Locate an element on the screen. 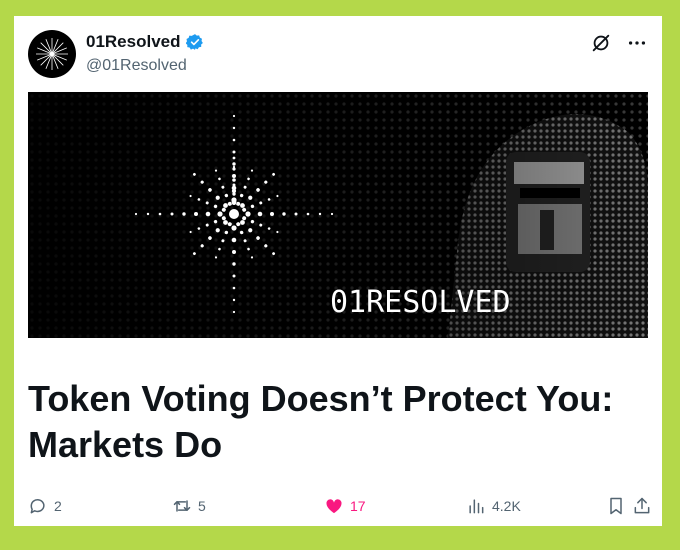  bookmark-icon is located at coordinates (616, 506).